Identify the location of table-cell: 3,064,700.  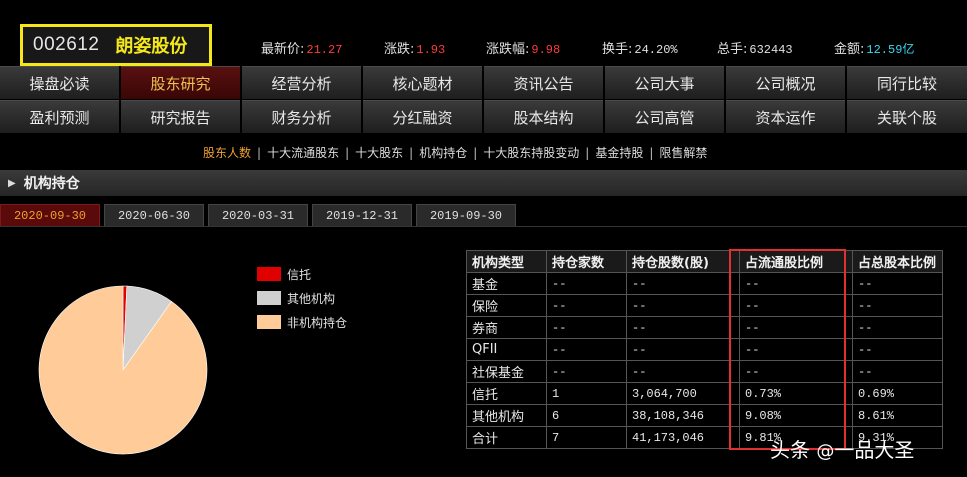
(683, 393).